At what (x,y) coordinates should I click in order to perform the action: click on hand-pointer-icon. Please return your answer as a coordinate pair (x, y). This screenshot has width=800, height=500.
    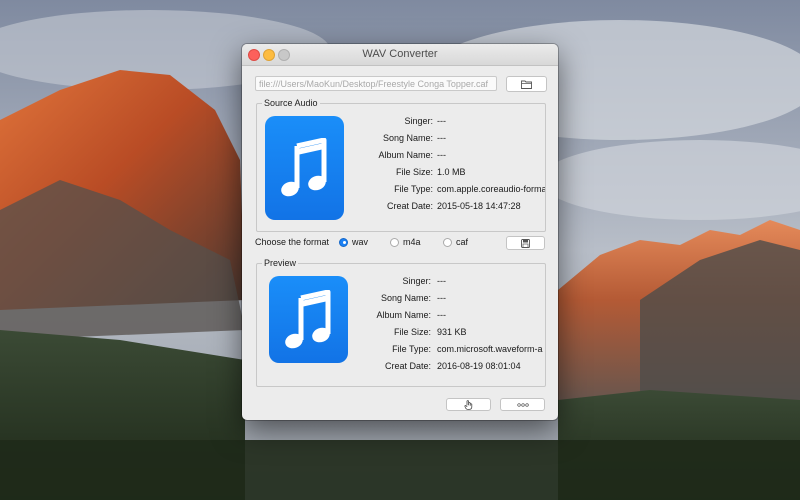
    Looking at the image, I should click on (468, 404).